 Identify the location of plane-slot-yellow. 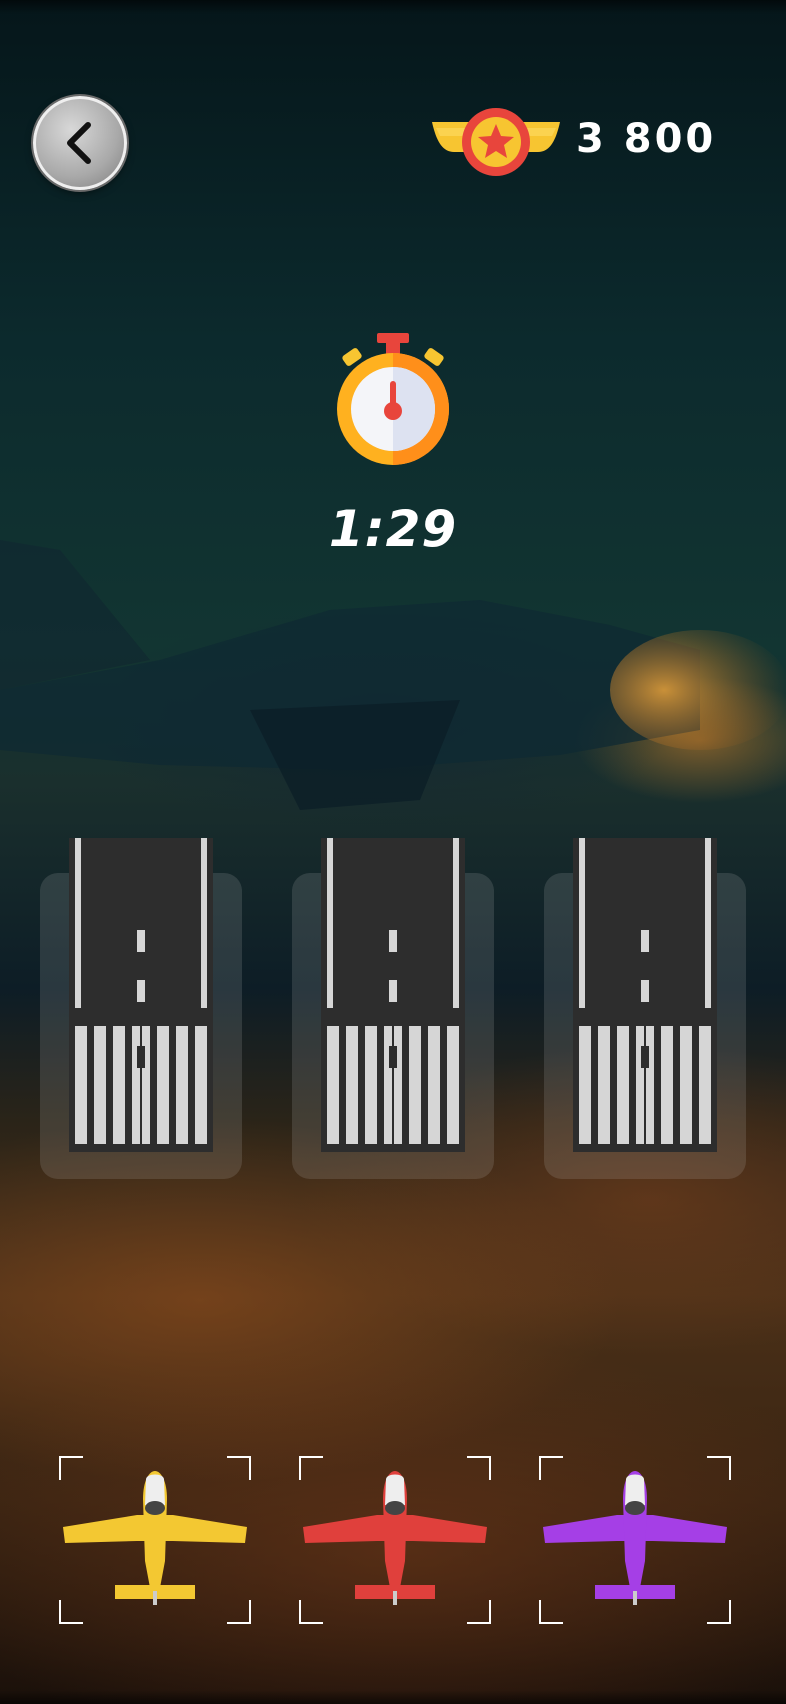
(155, 1540).